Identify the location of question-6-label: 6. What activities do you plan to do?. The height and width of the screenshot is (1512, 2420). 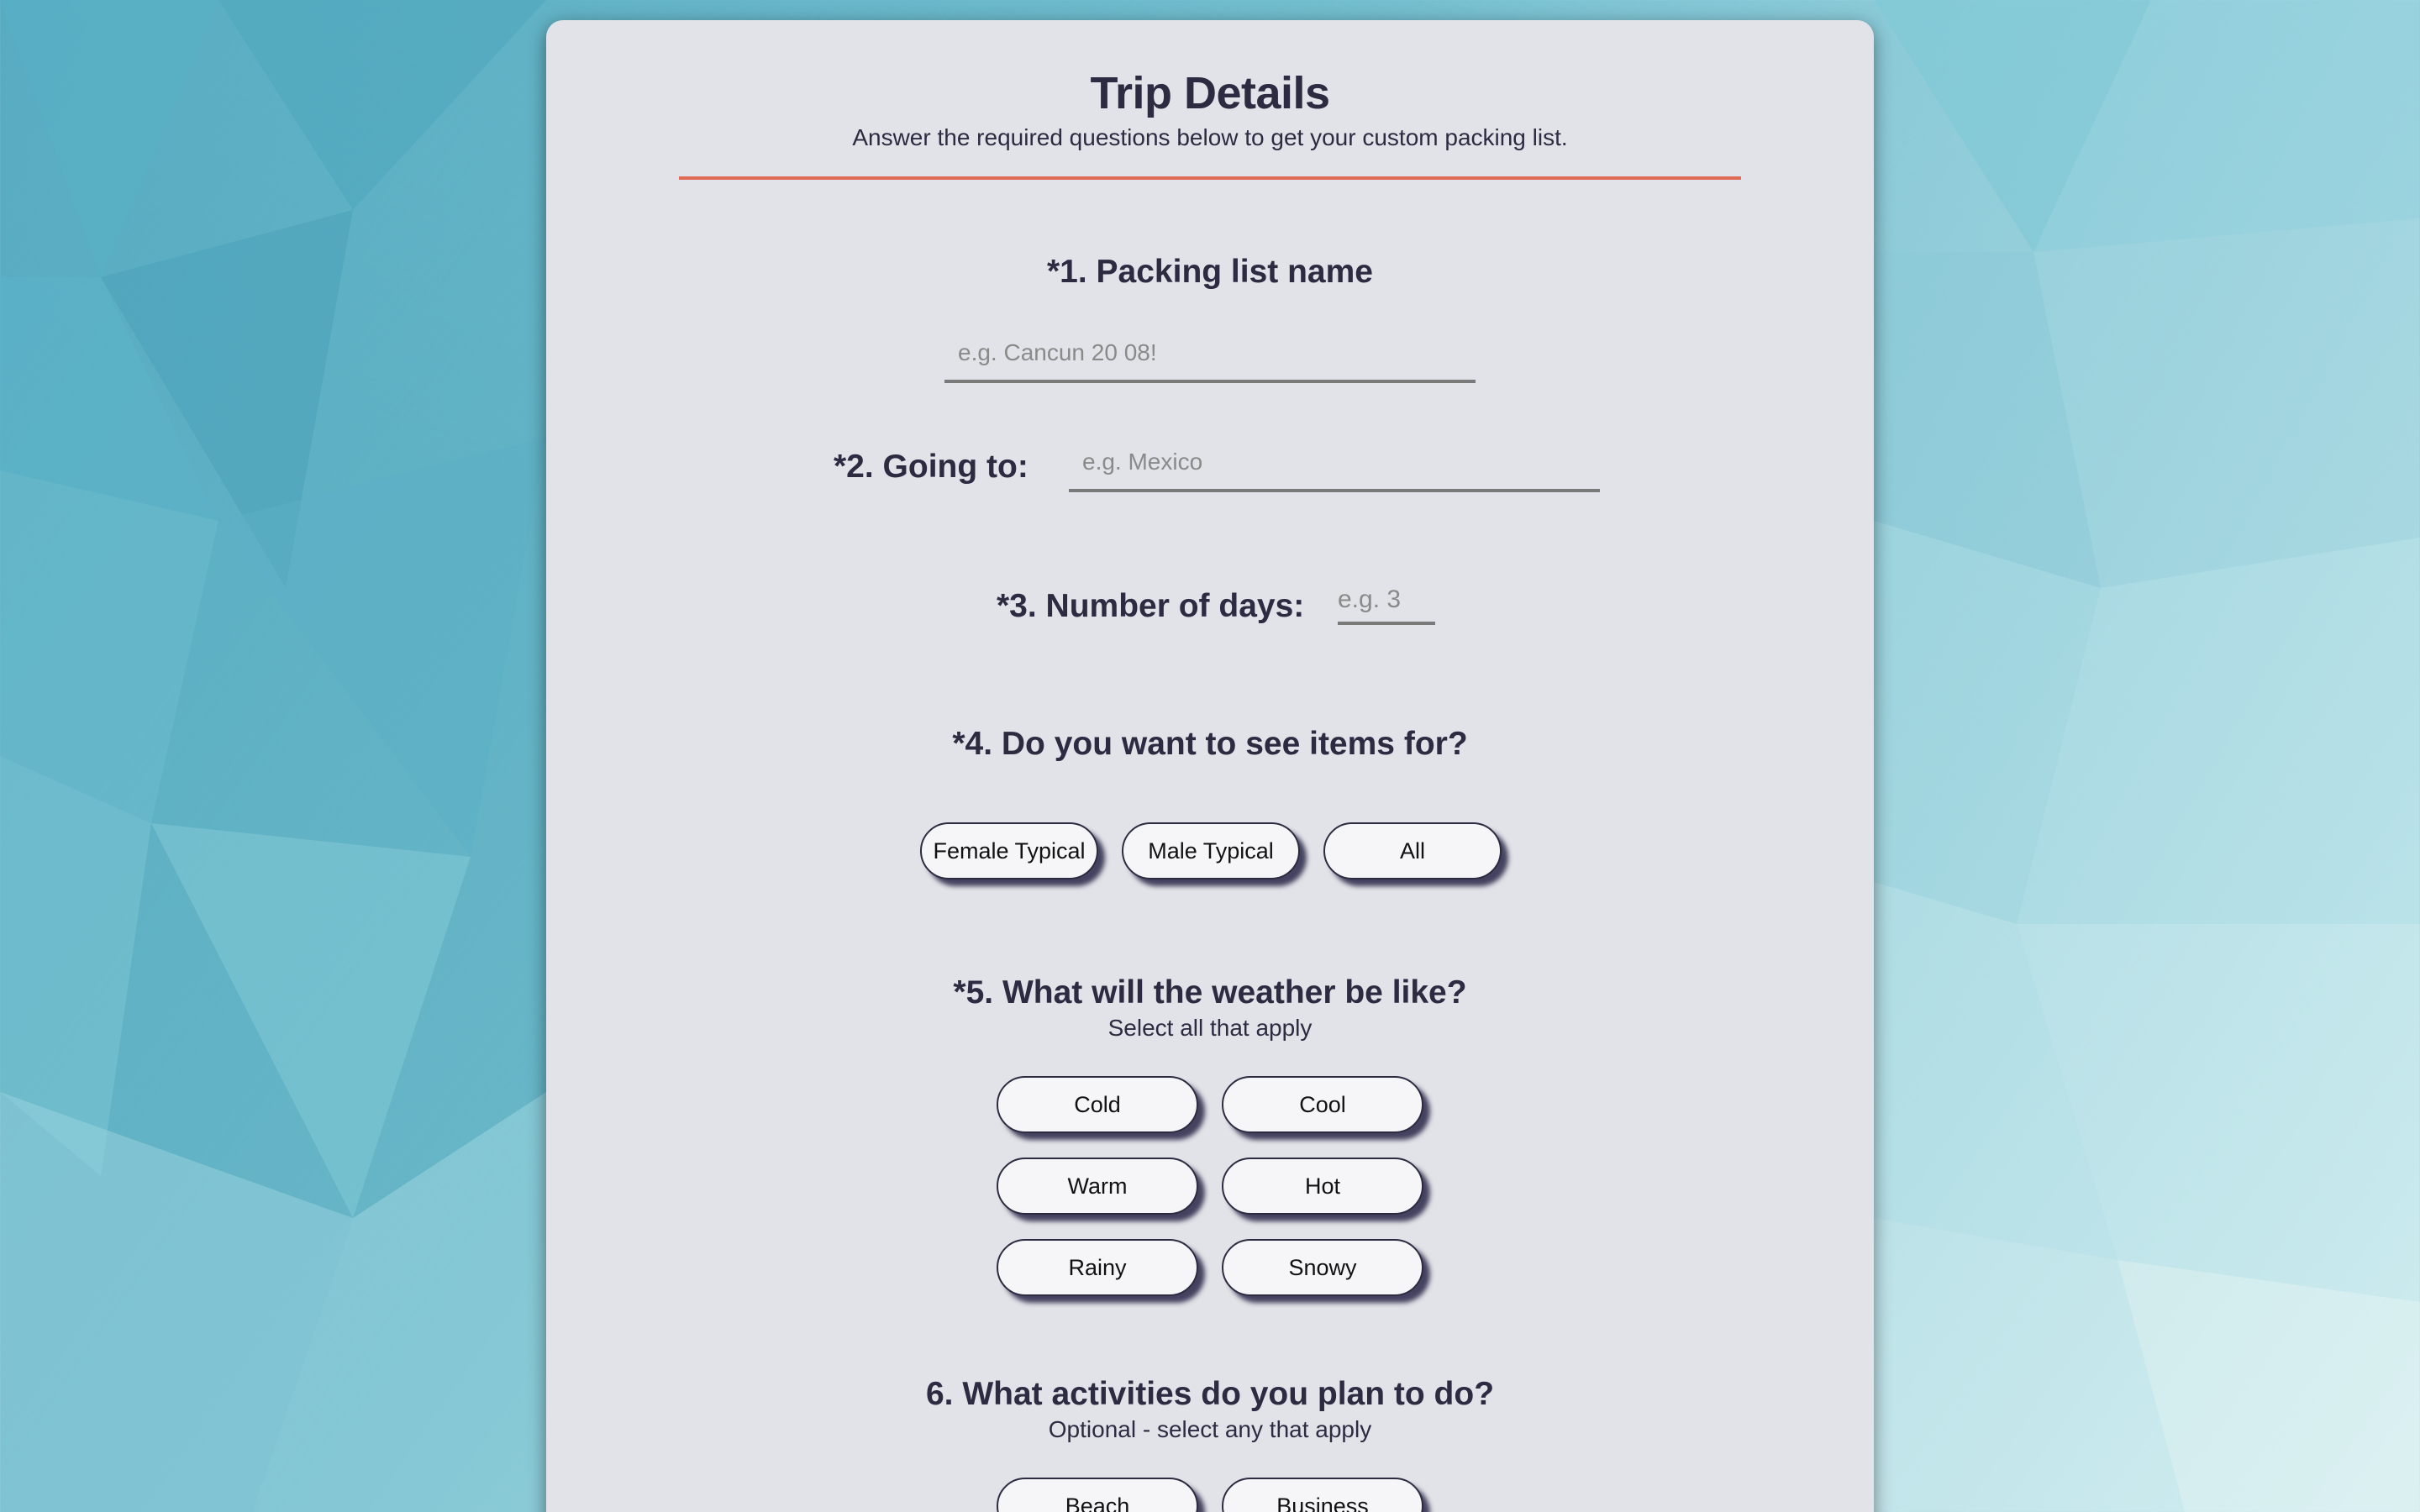
(1210, 1394).